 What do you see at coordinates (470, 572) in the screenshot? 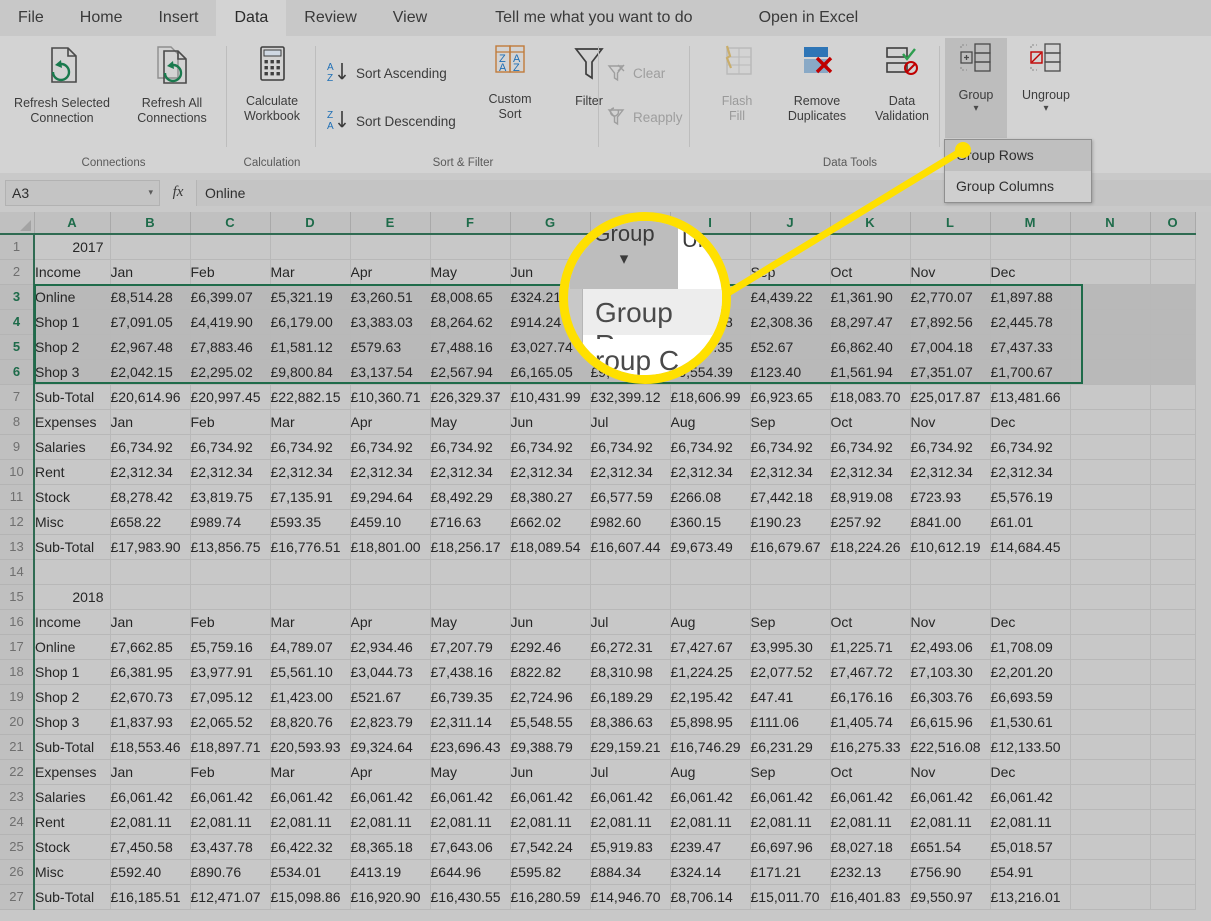
I see `cell-F14` at bounding box center [470, 572].